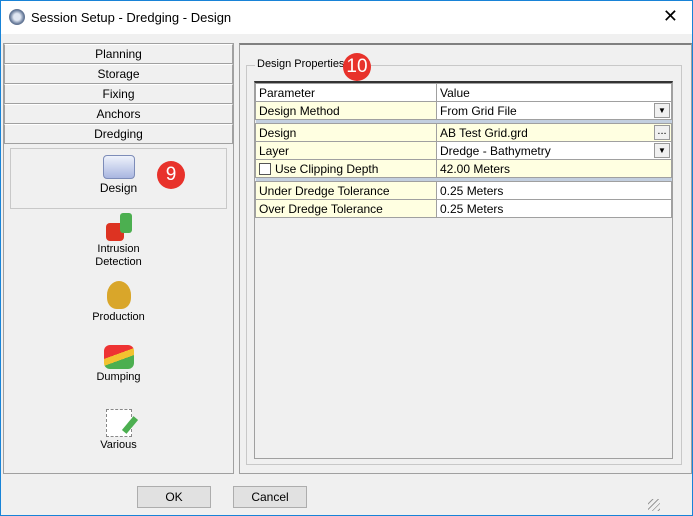 Image resolution: width=693 pixels, height=516 pixels. I want to click on close-button: ✕, so click(670, 16).